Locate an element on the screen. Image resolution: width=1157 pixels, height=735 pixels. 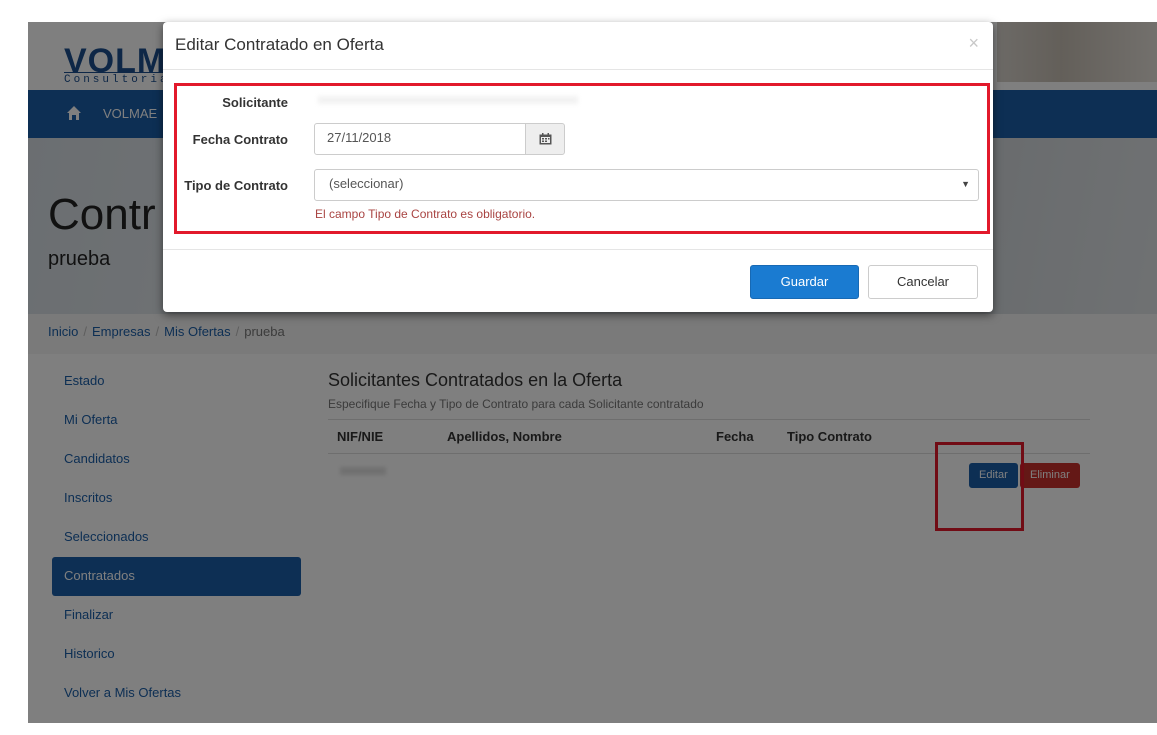
modal-header: Editar Contratado en Oferta × is located at coordinates (578, 46).